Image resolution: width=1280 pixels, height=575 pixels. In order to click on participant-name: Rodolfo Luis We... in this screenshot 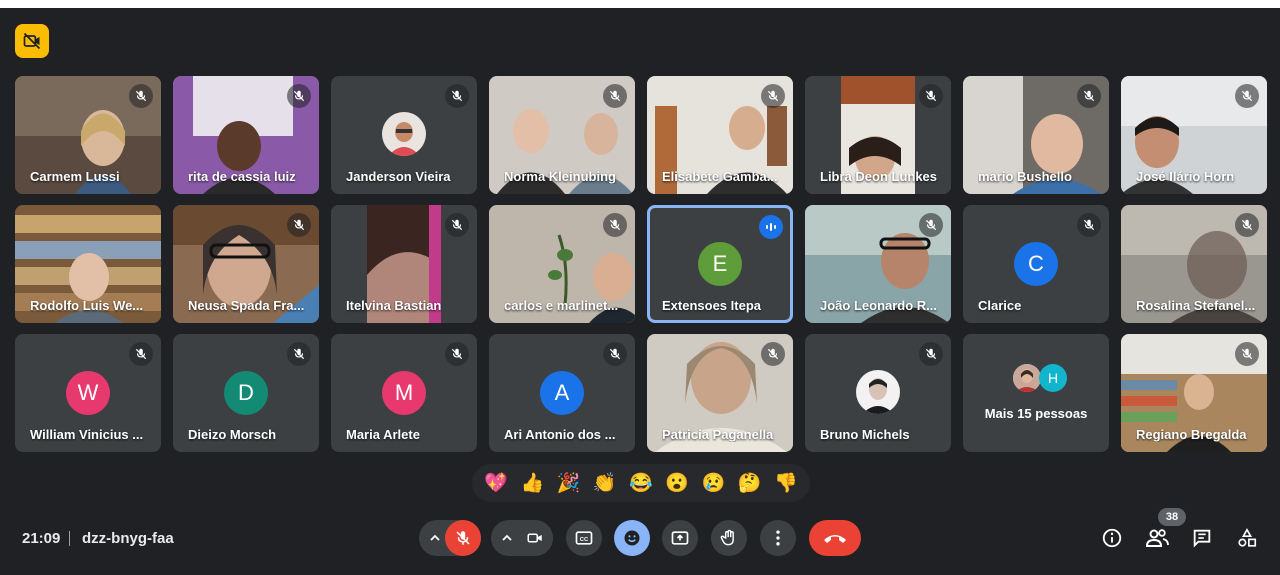, I will do `click(87, 305)`.